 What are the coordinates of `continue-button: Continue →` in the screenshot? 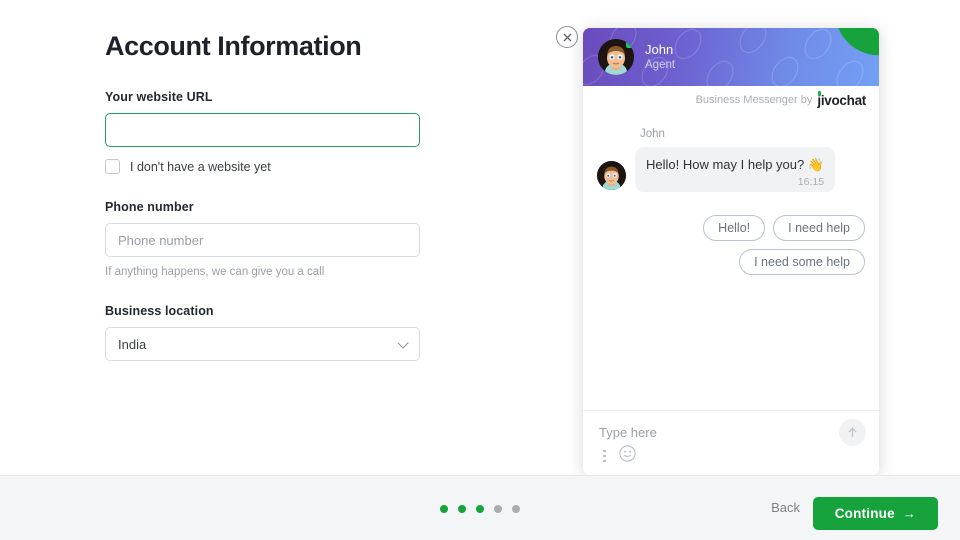 It's located at (875, 513).